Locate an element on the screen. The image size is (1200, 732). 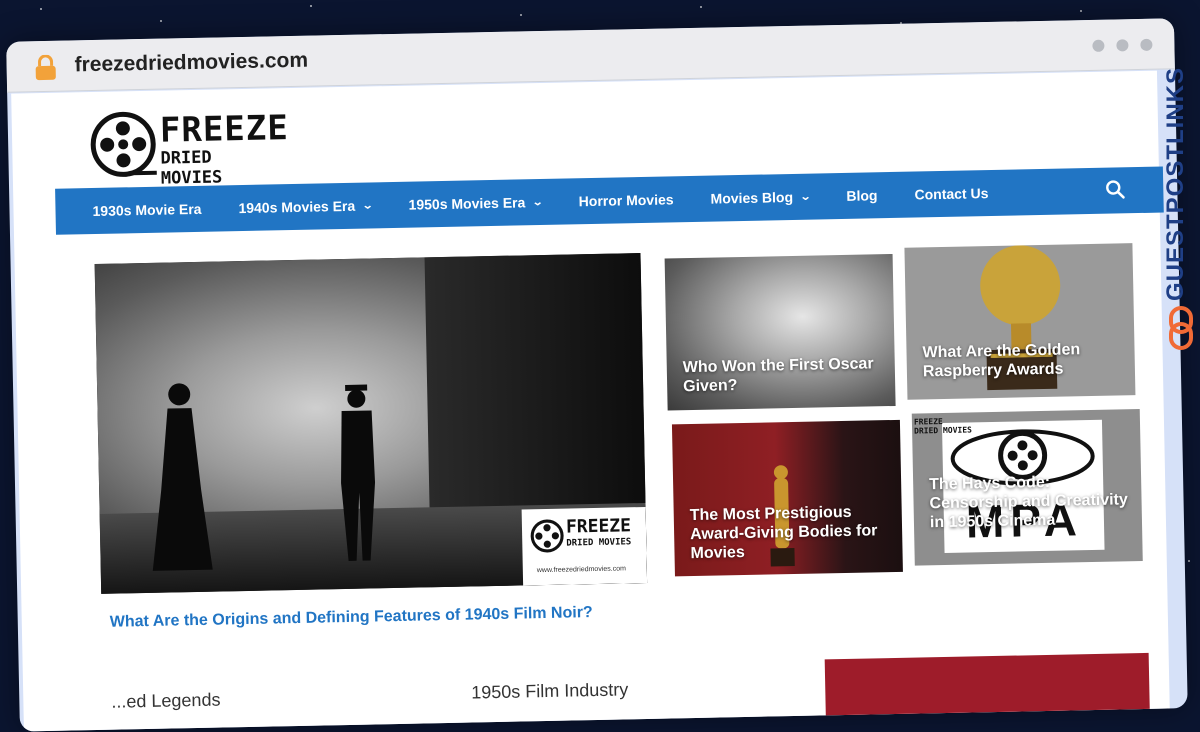
link-chain-icon is located at coordinates (1181, 328).